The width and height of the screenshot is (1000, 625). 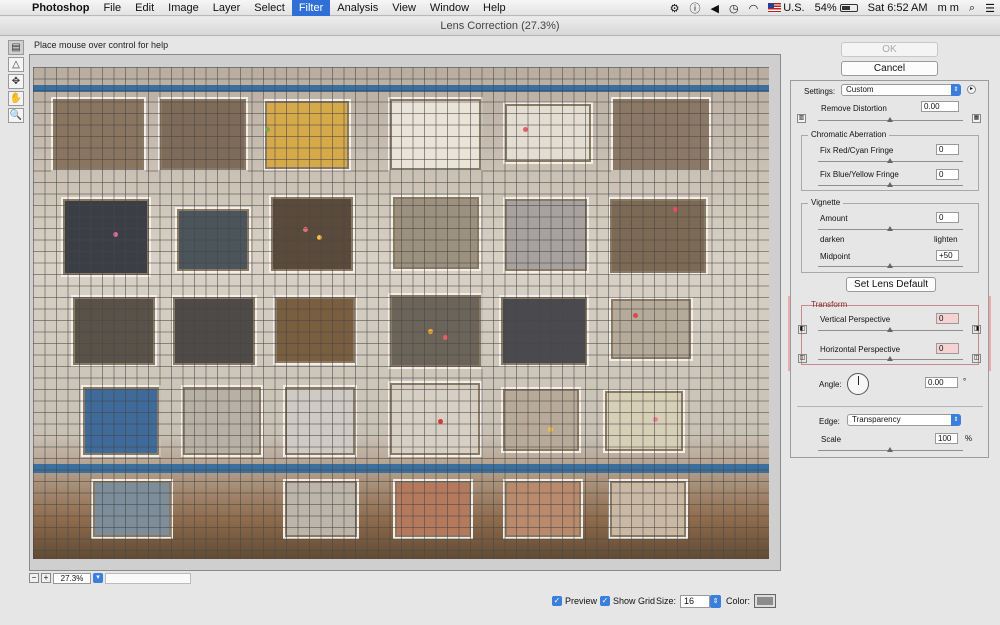 What do you see at coordinates (948, 8) in the screenshot?
I see `user-name: m m` at bounding box center [948, 8].